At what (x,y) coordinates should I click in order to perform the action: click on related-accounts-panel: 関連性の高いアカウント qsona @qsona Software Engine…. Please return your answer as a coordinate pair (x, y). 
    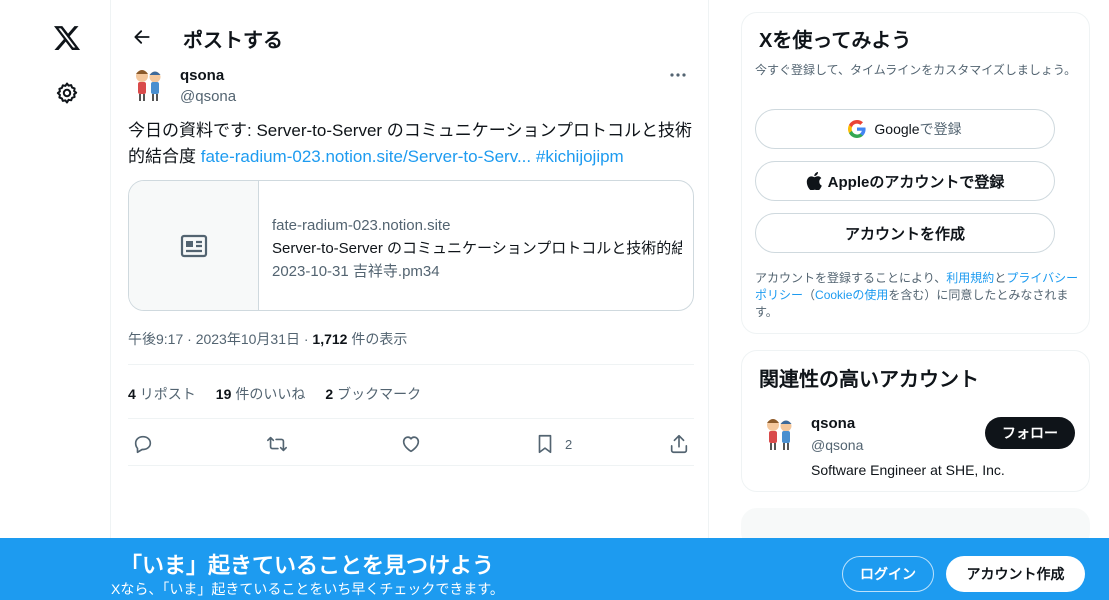
    Looking at the image, I should click on (915, 421).